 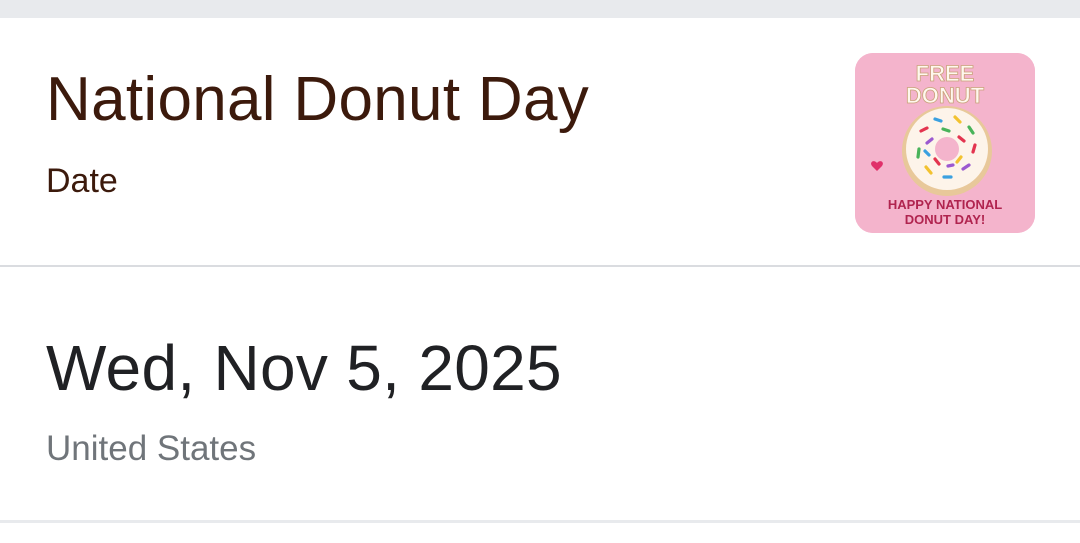 I want to click on donut-image: FREE DONUT HAPPY NATIONAL DONUT DAY!, so click(x=945, y=143).